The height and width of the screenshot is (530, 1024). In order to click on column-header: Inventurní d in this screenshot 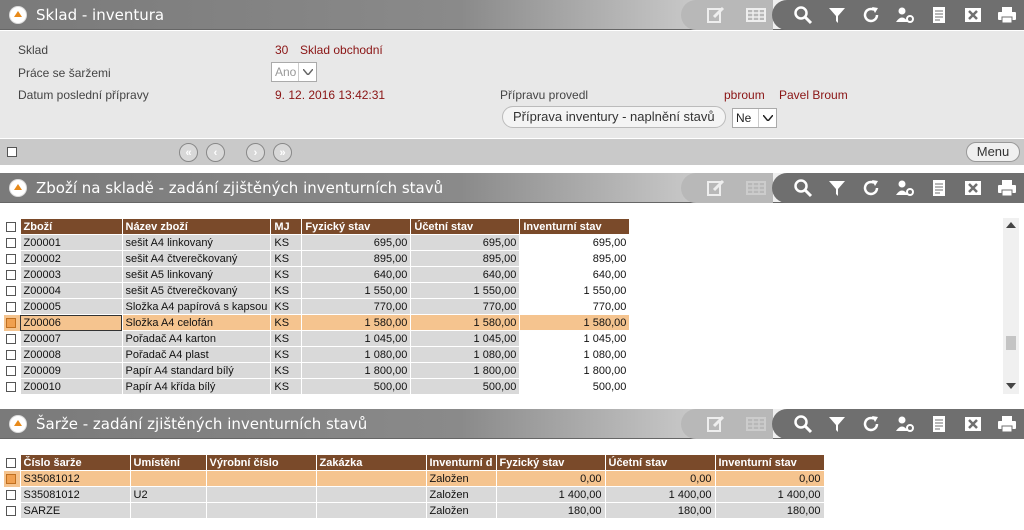, I will do `click(461, 462)`.